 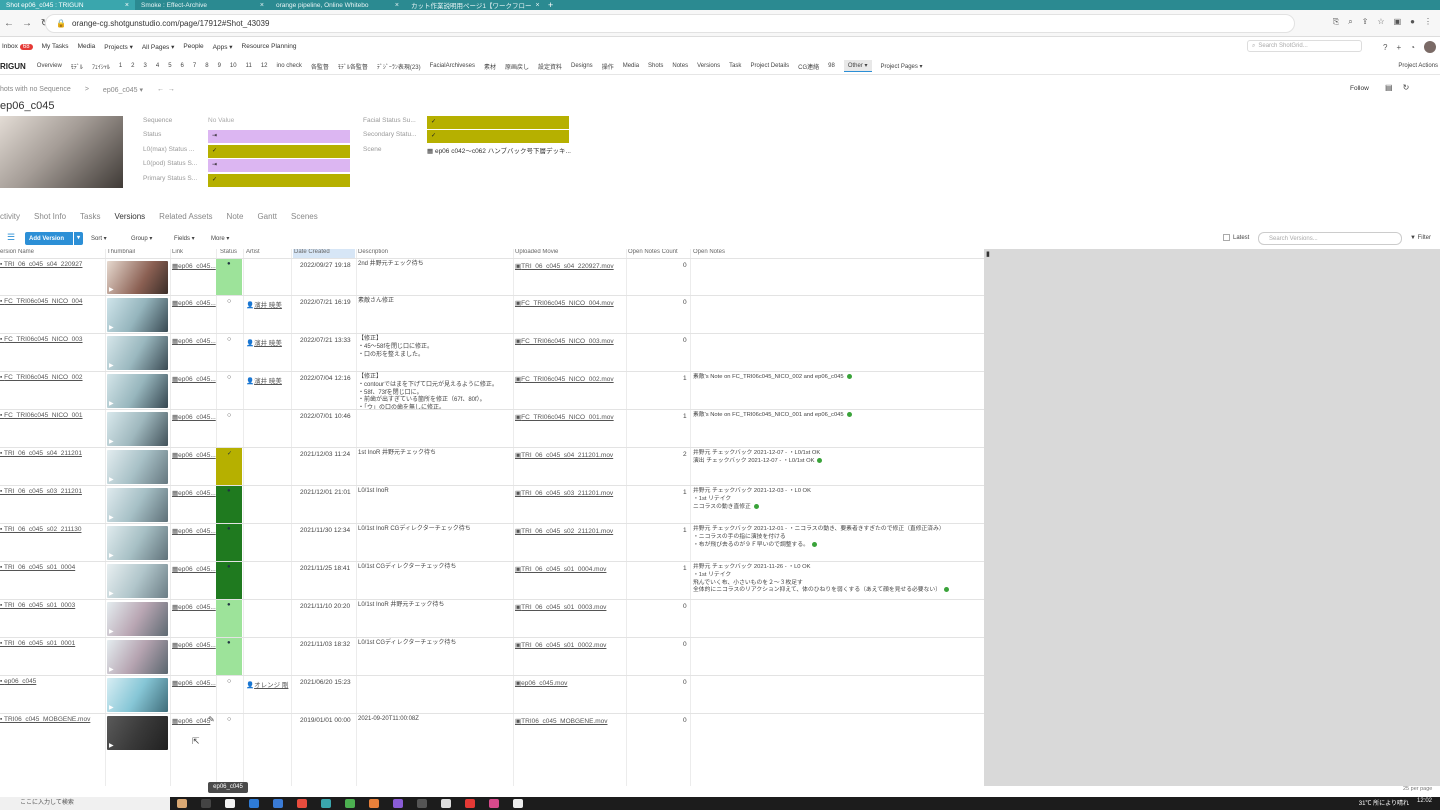 What do you see at coordinates (1428, 22) in the screenshot?
I see `menu-icon: ⋮` at bounding box center [1428, 22].